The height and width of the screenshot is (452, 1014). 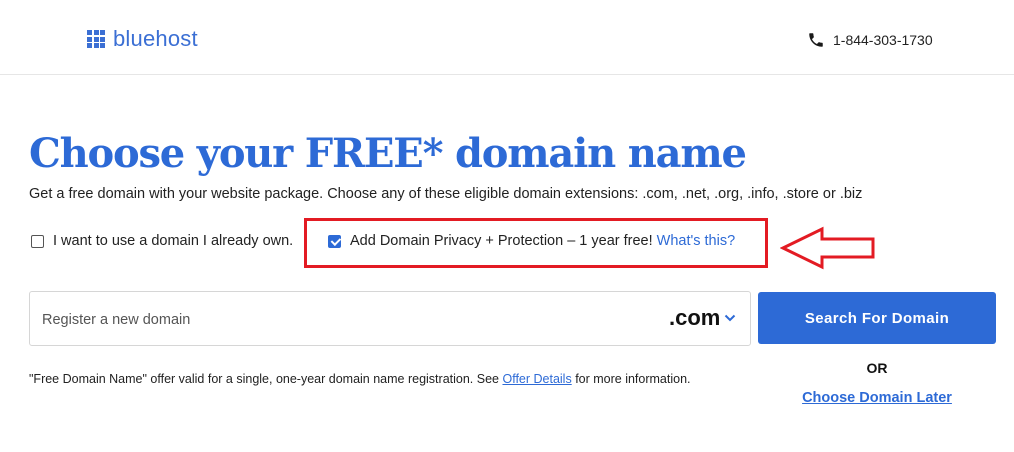 What do you see at coordinates (322, 320) in the screenshot?
I see `domain-search-input` at bounding box center [322, 320].